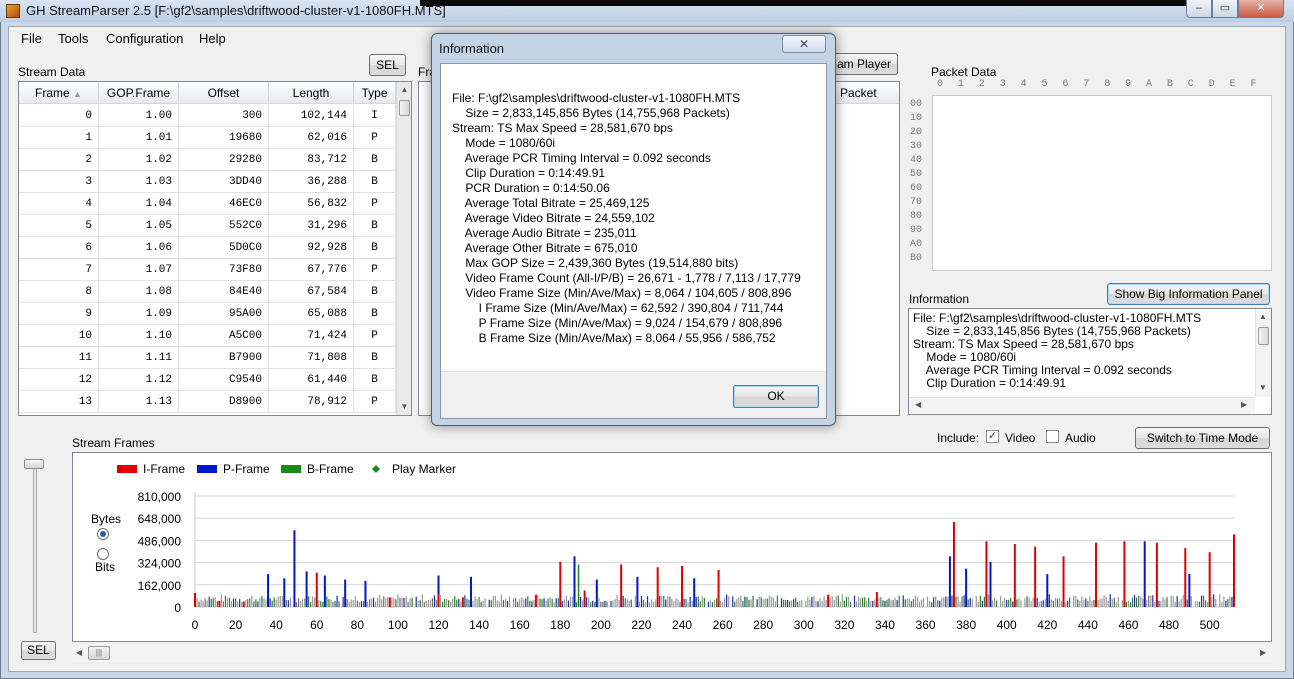 This screenshot has width=1294, height=679. What do you see at coordinates (59, 116) in the screenshot?
I see `table-cell: 0` at bounding box center [59, 116].